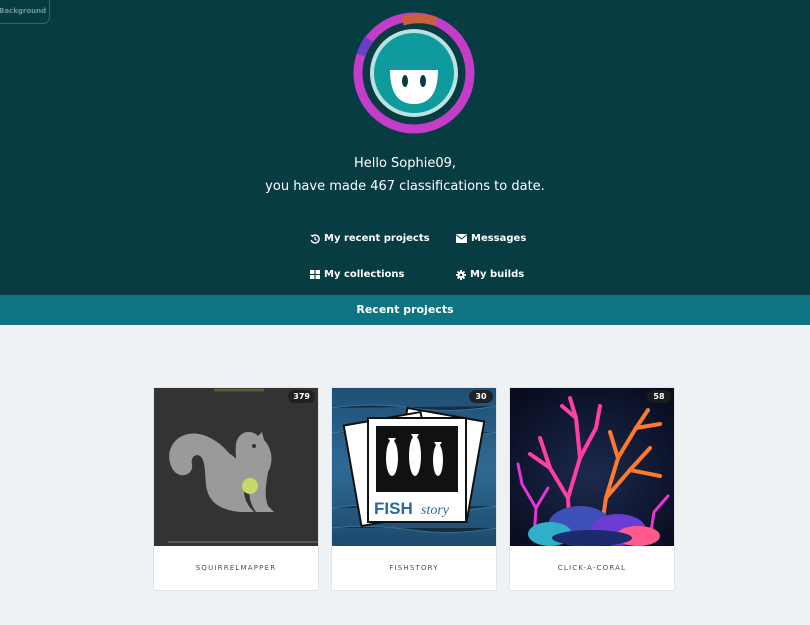 The width and height of the screenshot is (810, 625). Describe the element at coordinates (377, 238) in the screenshot. I see `nav-recent-projects-label: My recent projects` at that location.